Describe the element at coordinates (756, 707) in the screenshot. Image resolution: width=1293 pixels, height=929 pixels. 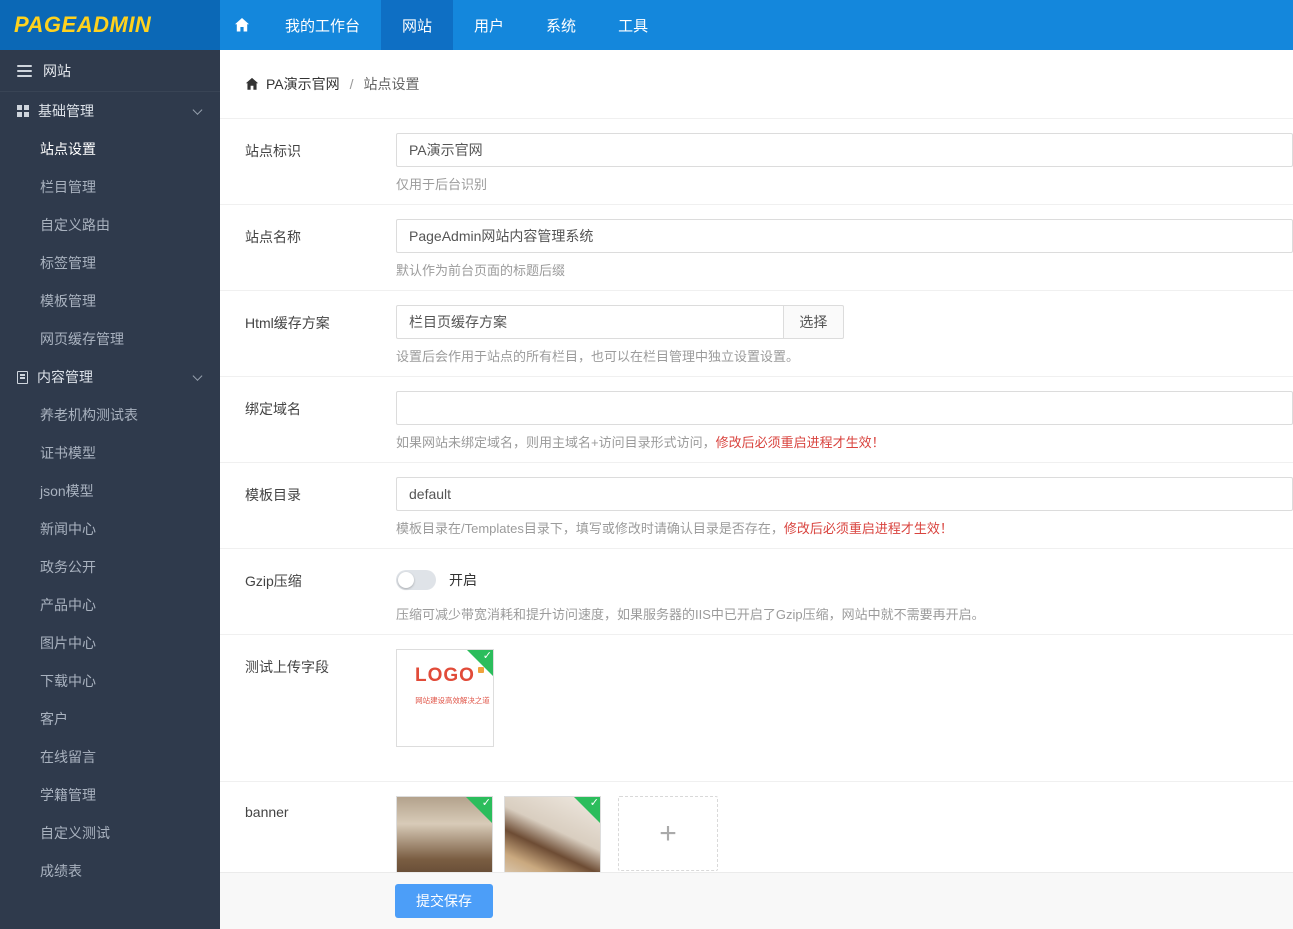
I see `form-row-upload-test: 测试上传字段 LOGO 网站建设高效解决之道` at that location.